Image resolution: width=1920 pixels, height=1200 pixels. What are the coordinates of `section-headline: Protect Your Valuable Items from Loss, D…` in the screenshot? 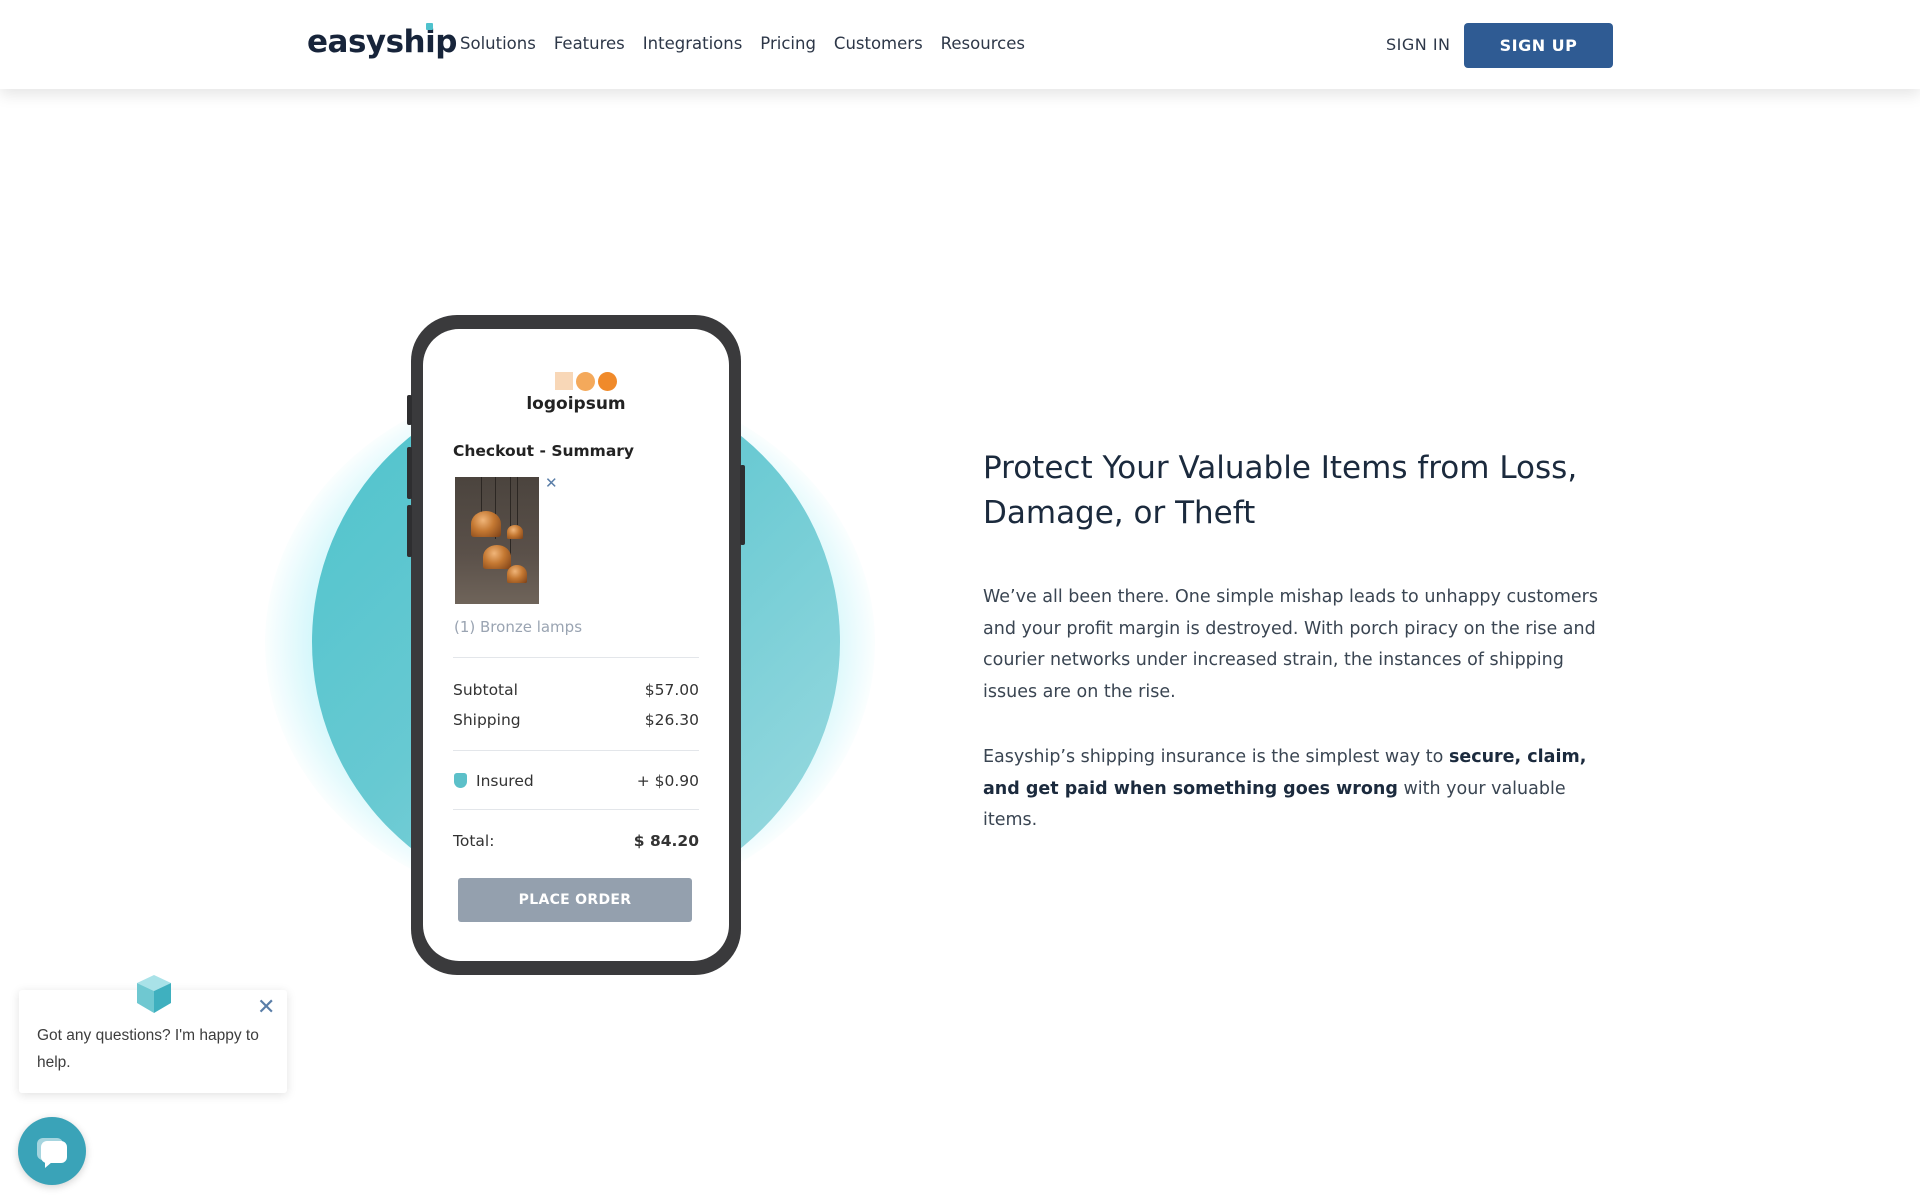 It's located at (1280, 490).